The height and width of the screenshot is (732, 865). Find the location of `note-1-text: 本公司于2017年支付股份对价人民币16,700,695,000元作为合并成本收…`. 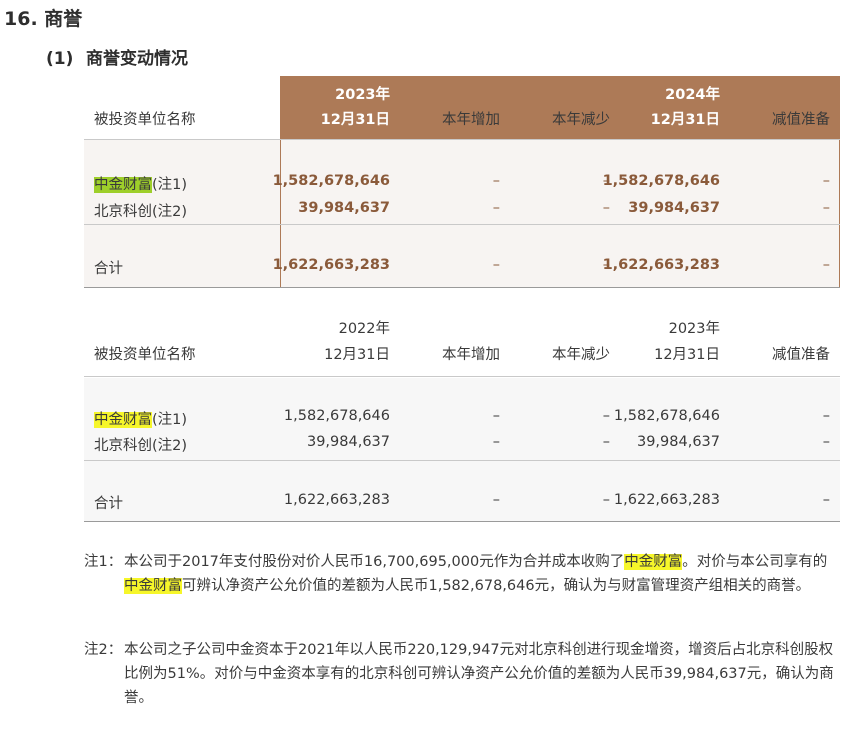

note-1-text: 本公司于2017年支付股份对价人民币16,700,695,000元作为合并成本收… is located at coordinates (476, 574).